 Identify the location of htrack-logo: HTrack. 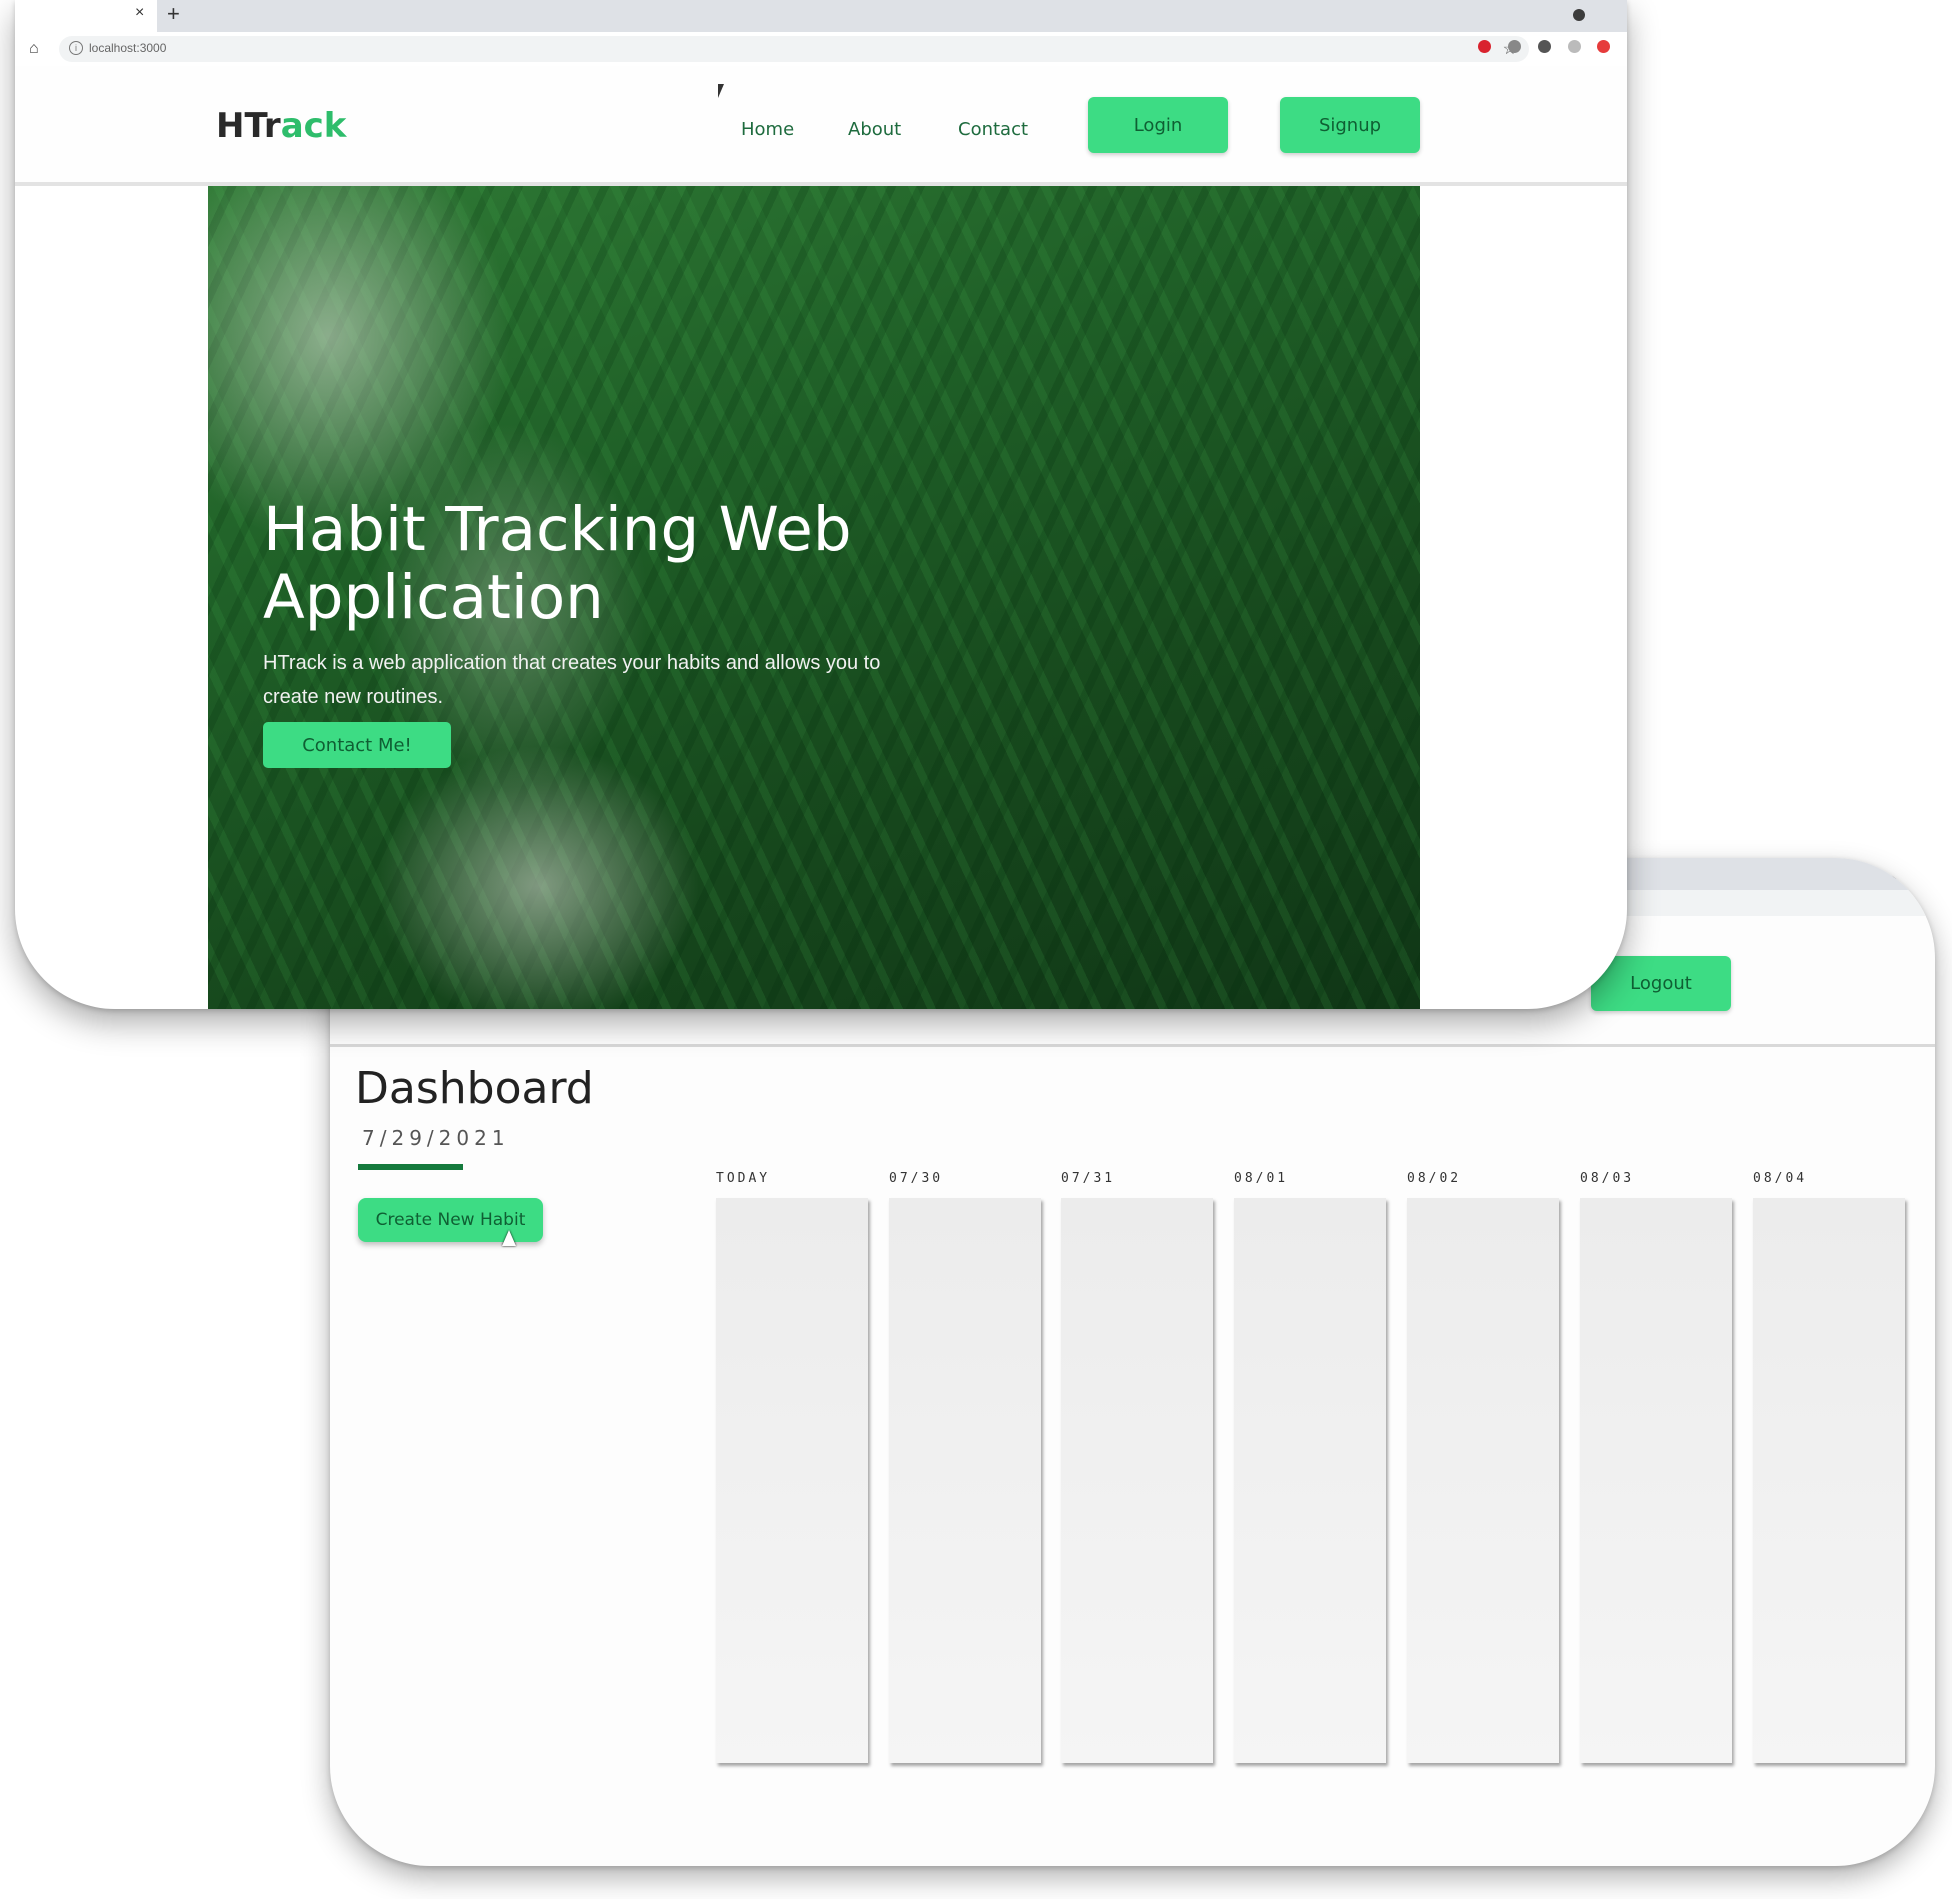
(281, 126).